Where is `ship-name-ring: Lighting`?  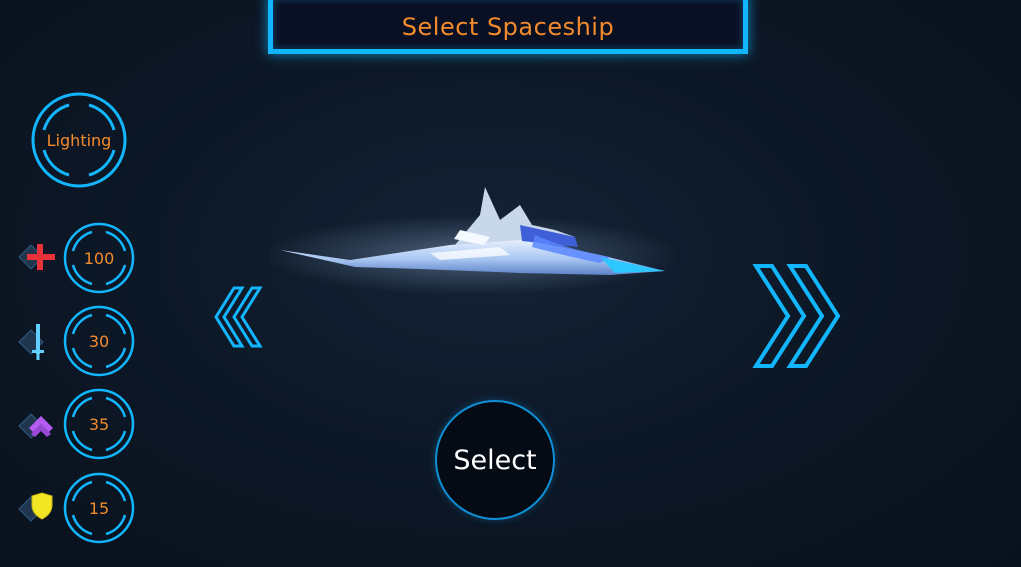 ship-name-ring: Lighting is located at coordinates (79, 140).